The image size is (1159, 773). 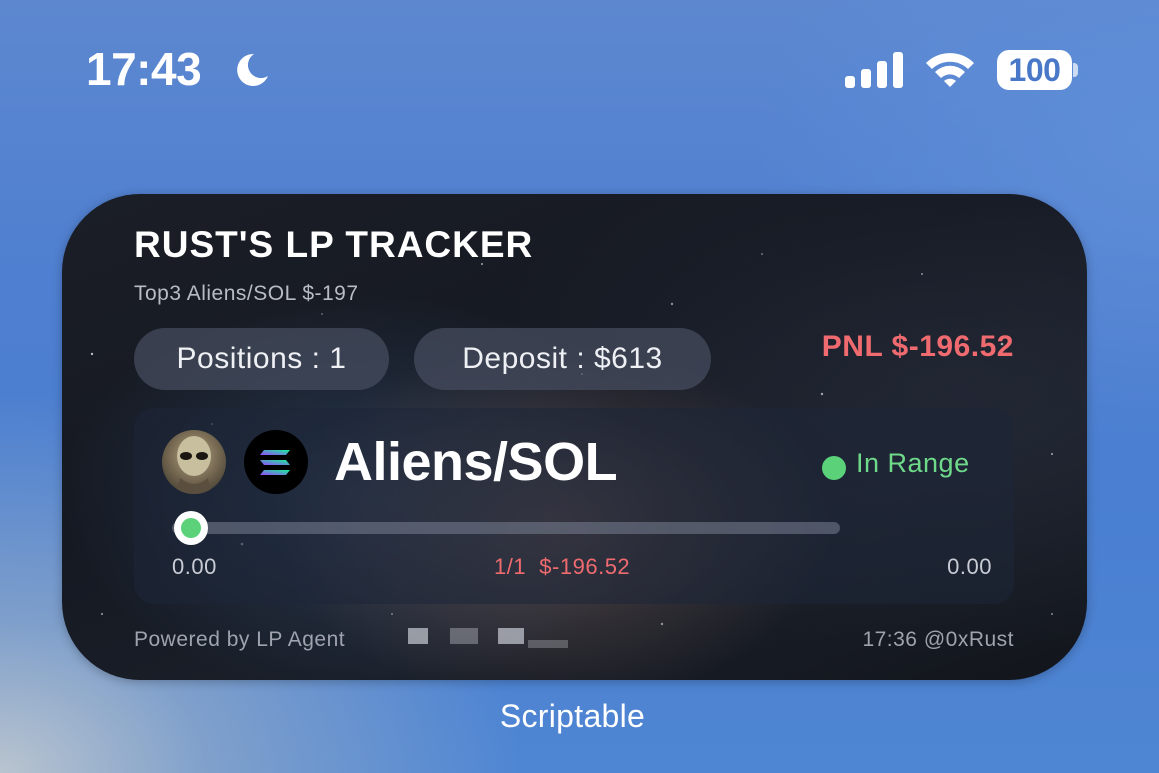 What do you see at coordinates (562, 566) in the screenshot?
I see `range-summary: 1/1 $-196.52` at bounding box center [562, 566].